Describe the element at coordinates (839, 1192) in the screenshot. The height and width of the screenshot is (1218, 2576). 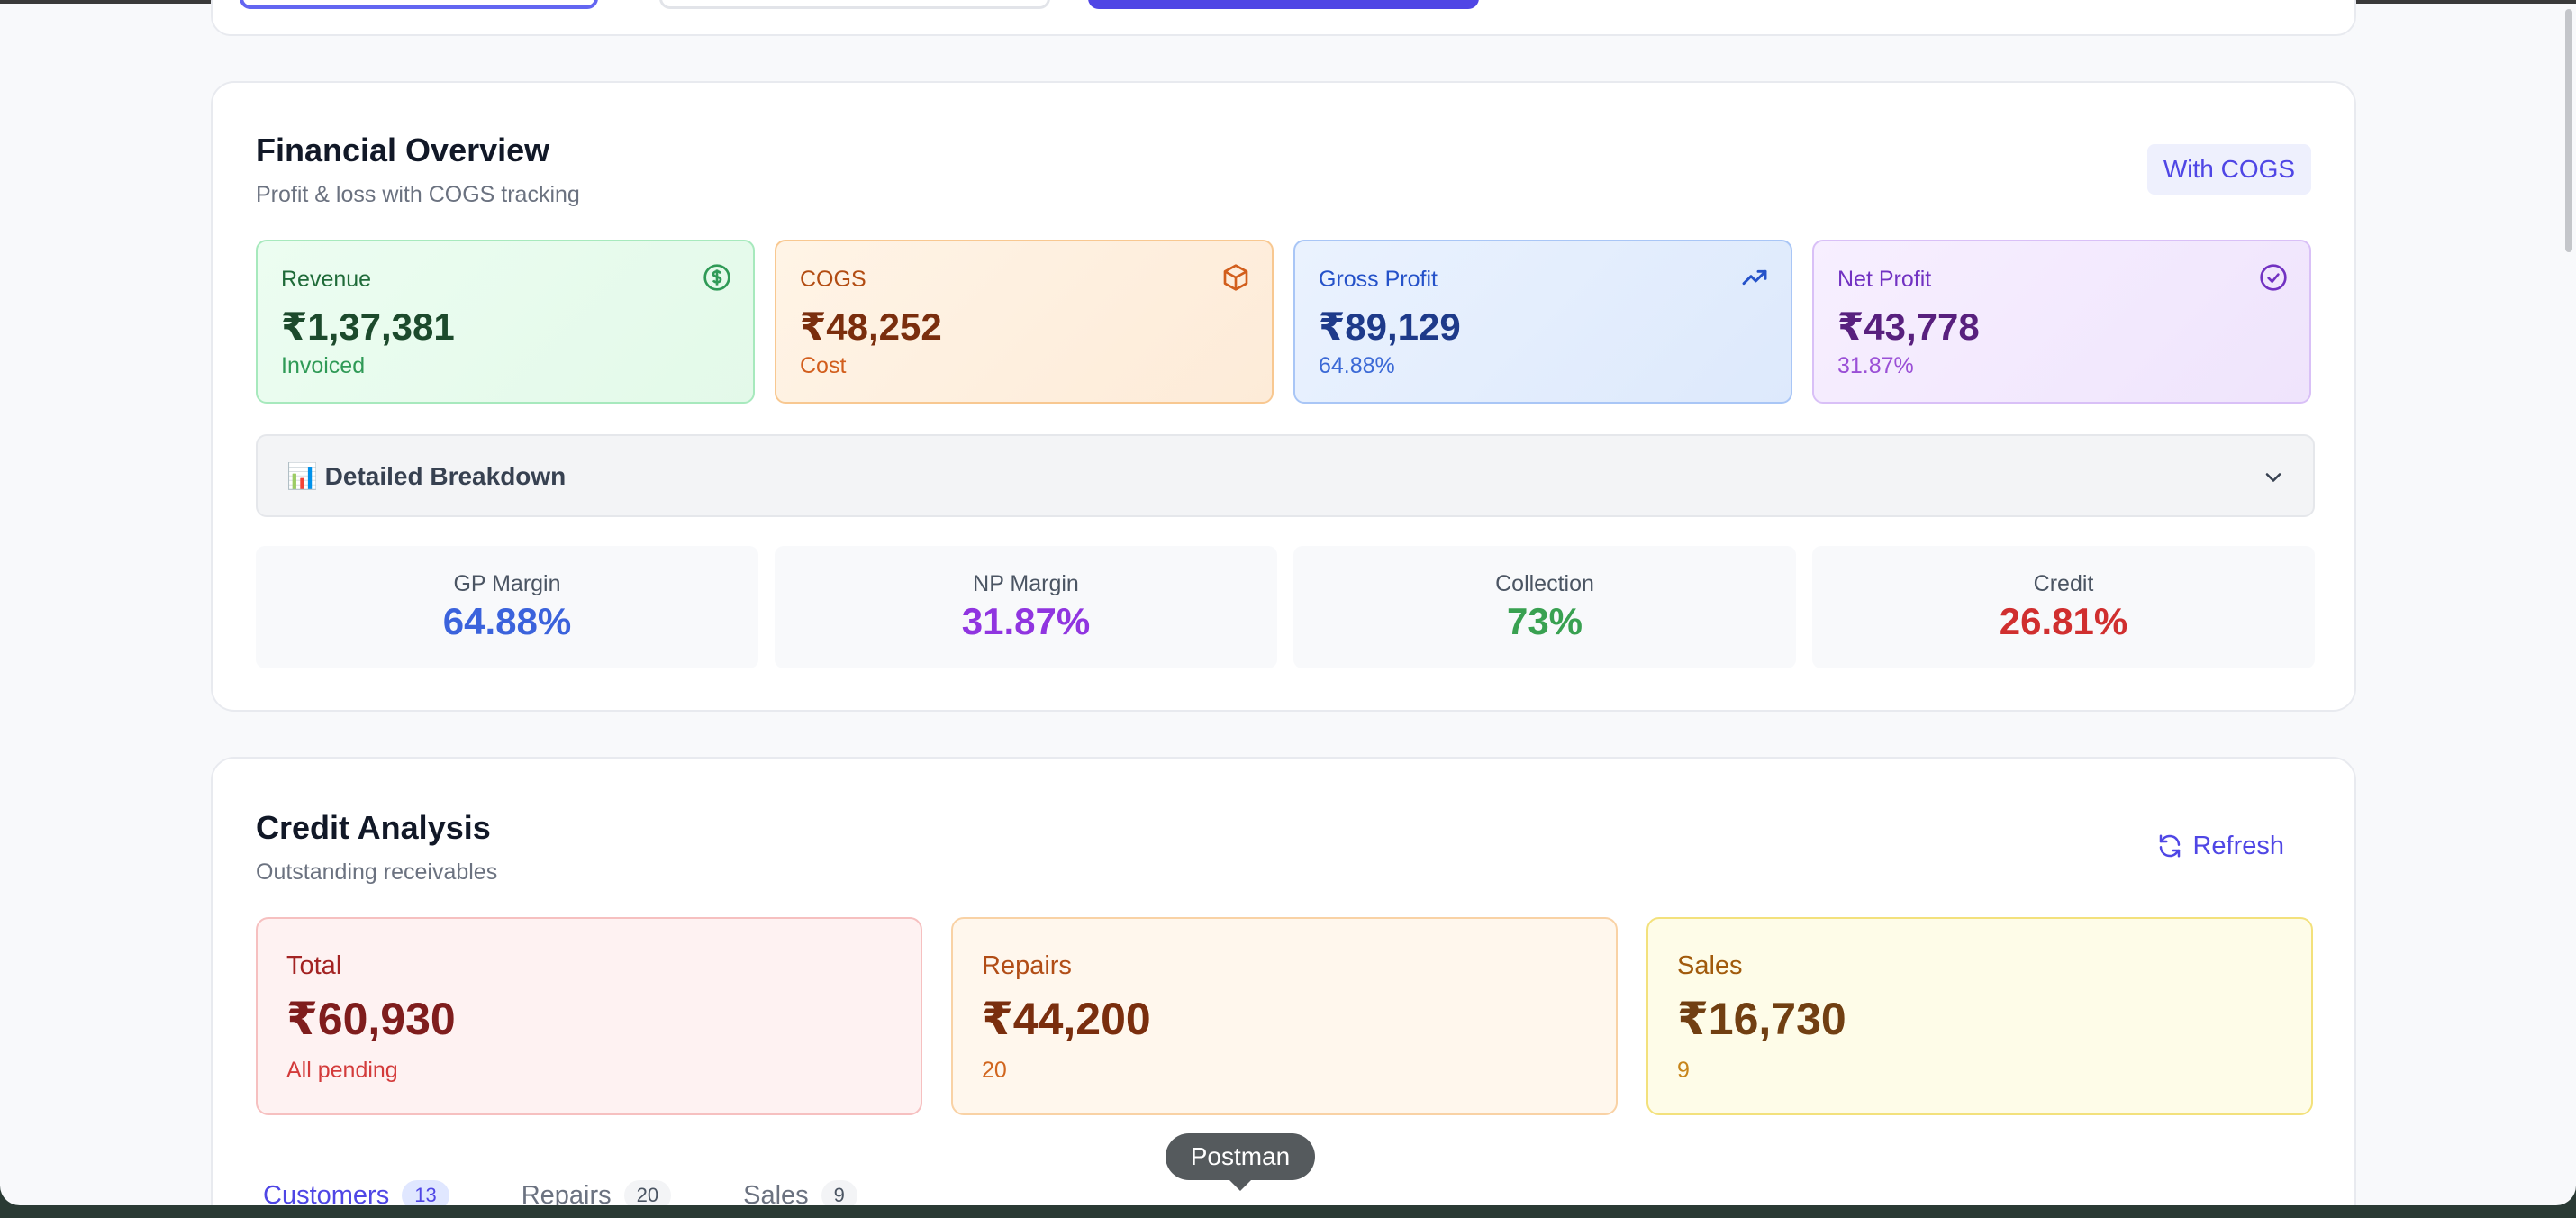
I see `tab-sales-count: 9` at that location.